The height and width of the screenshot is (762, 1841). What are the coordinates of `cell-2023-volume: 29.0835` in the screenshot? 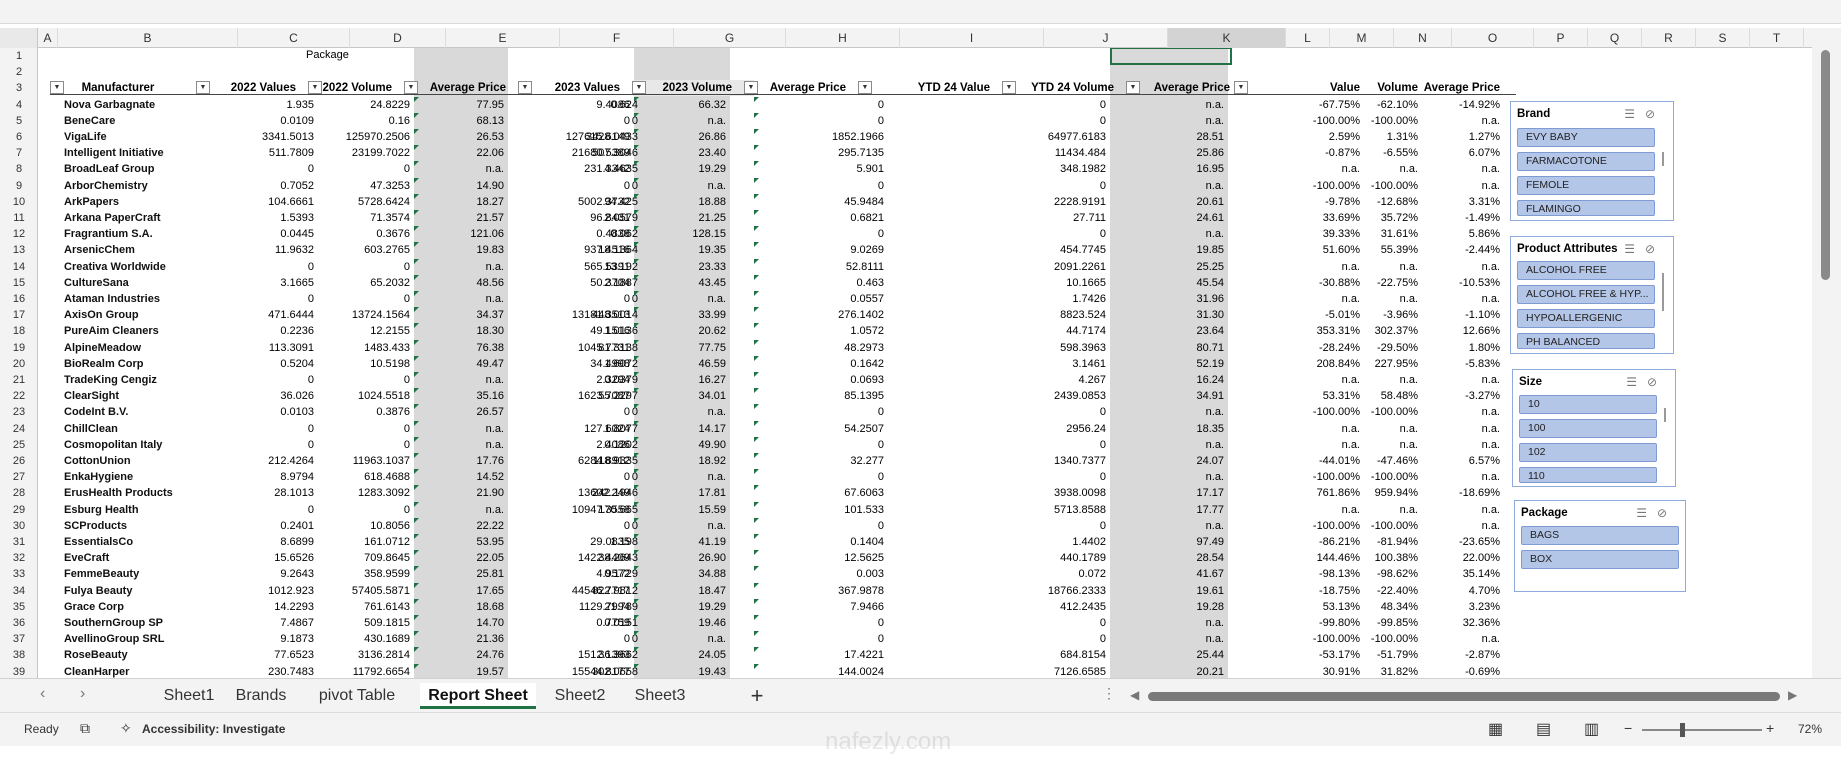 It's located at (588, 542).